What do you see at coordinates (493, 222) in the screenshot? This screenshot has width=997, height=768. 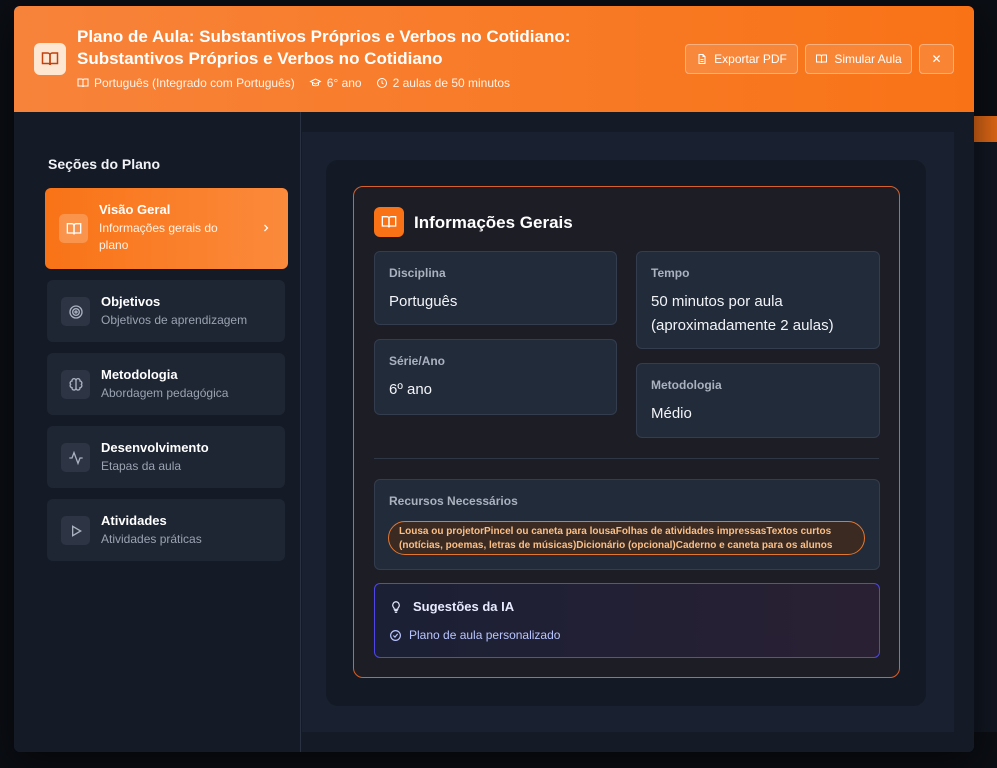 I see `card-title: Informações Gerais` at bounding box center [493, 222].